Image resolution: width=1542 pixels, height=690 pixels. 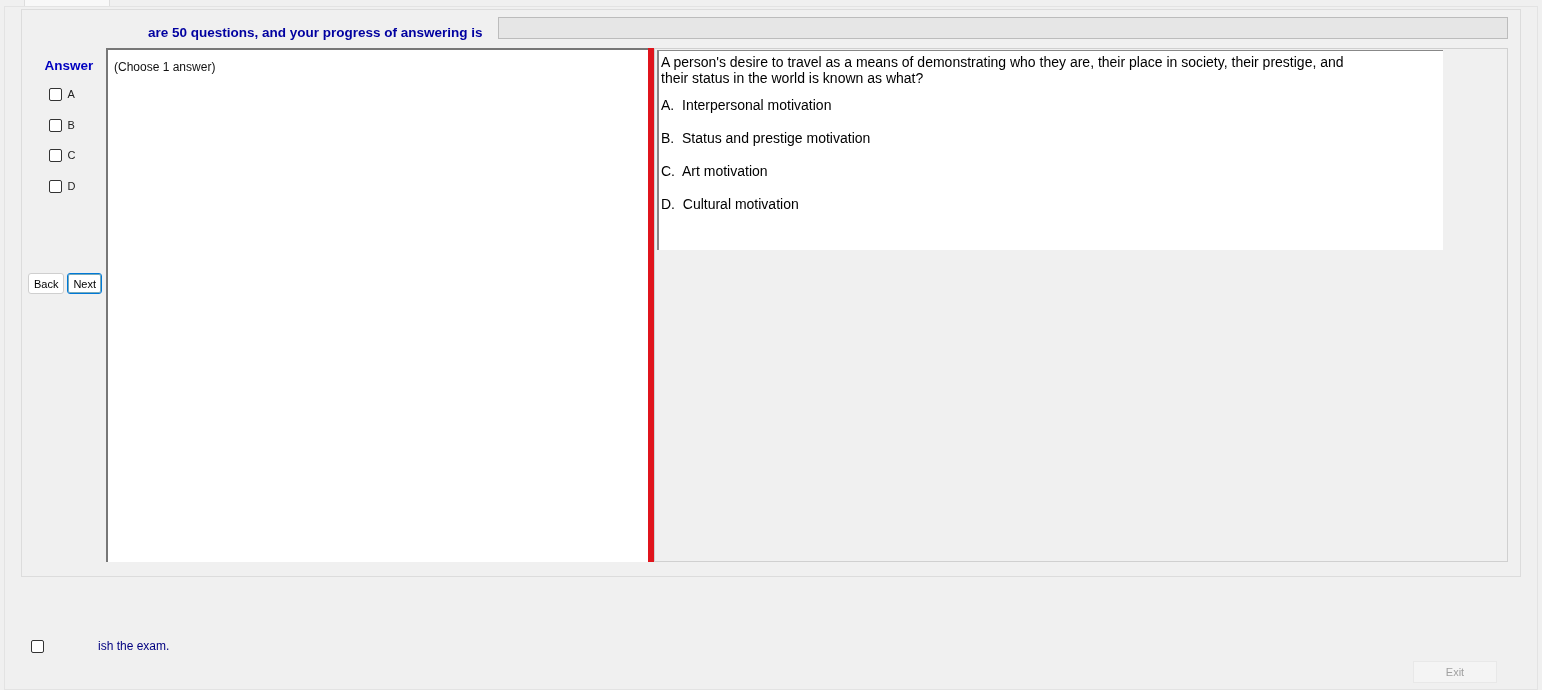 I want to click on answer-hint: (Choose 1 answer), so click(x=165, y=67).